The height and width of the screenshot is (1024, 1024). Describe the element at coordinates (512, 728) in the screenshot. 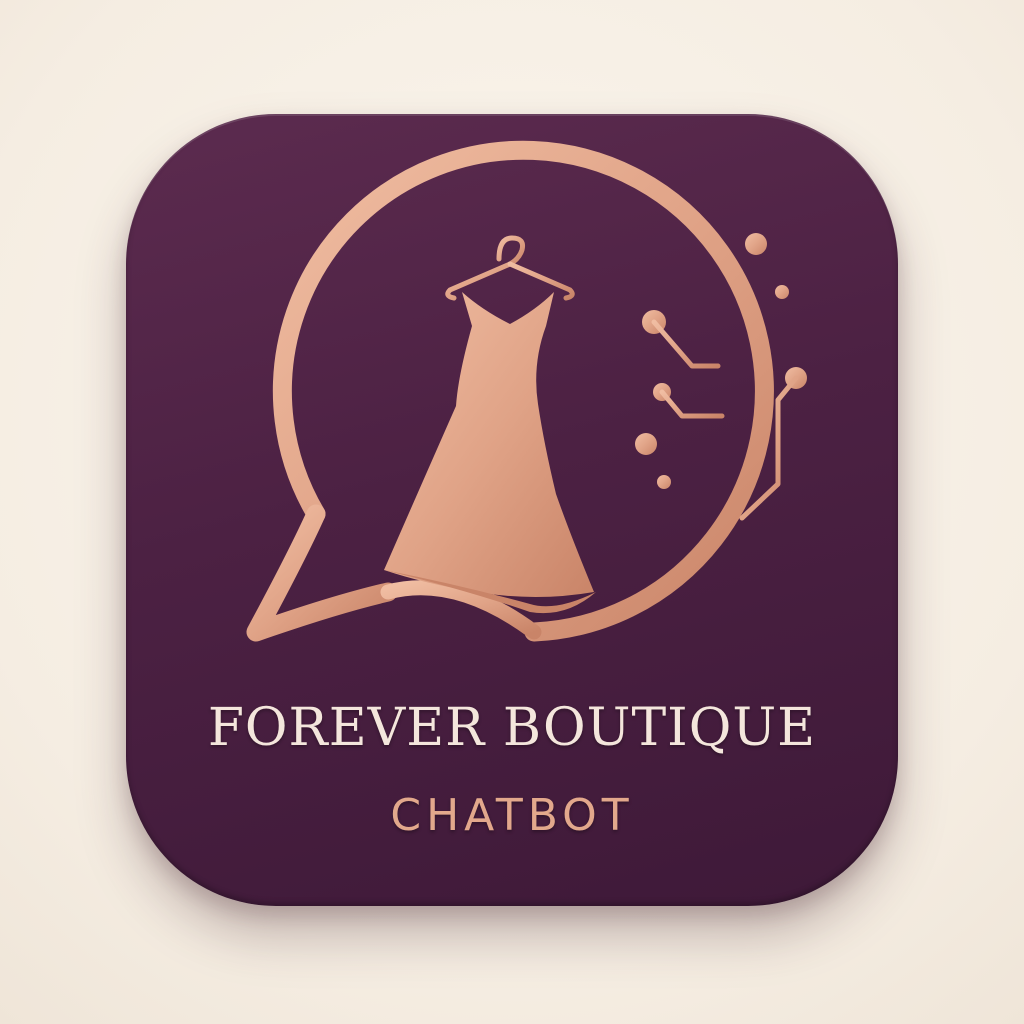

I see `app-title: FOREVER BOUTIQUE` at that location.